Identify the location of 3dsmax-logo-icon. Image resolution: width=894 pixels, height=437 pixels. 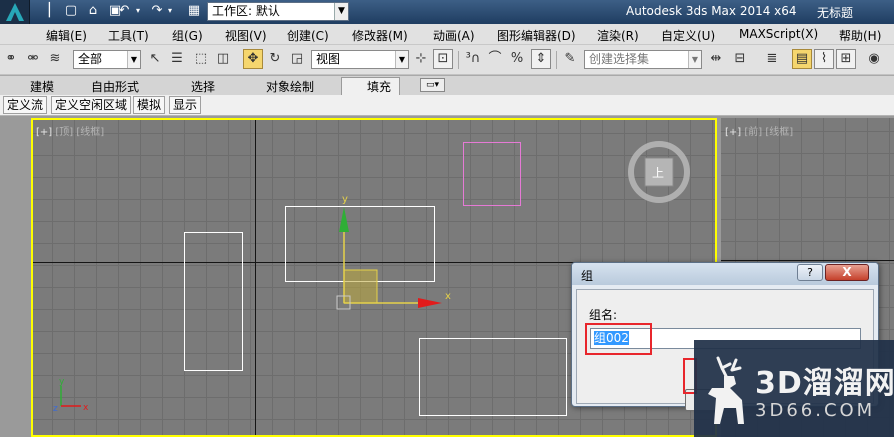
(15, 12).